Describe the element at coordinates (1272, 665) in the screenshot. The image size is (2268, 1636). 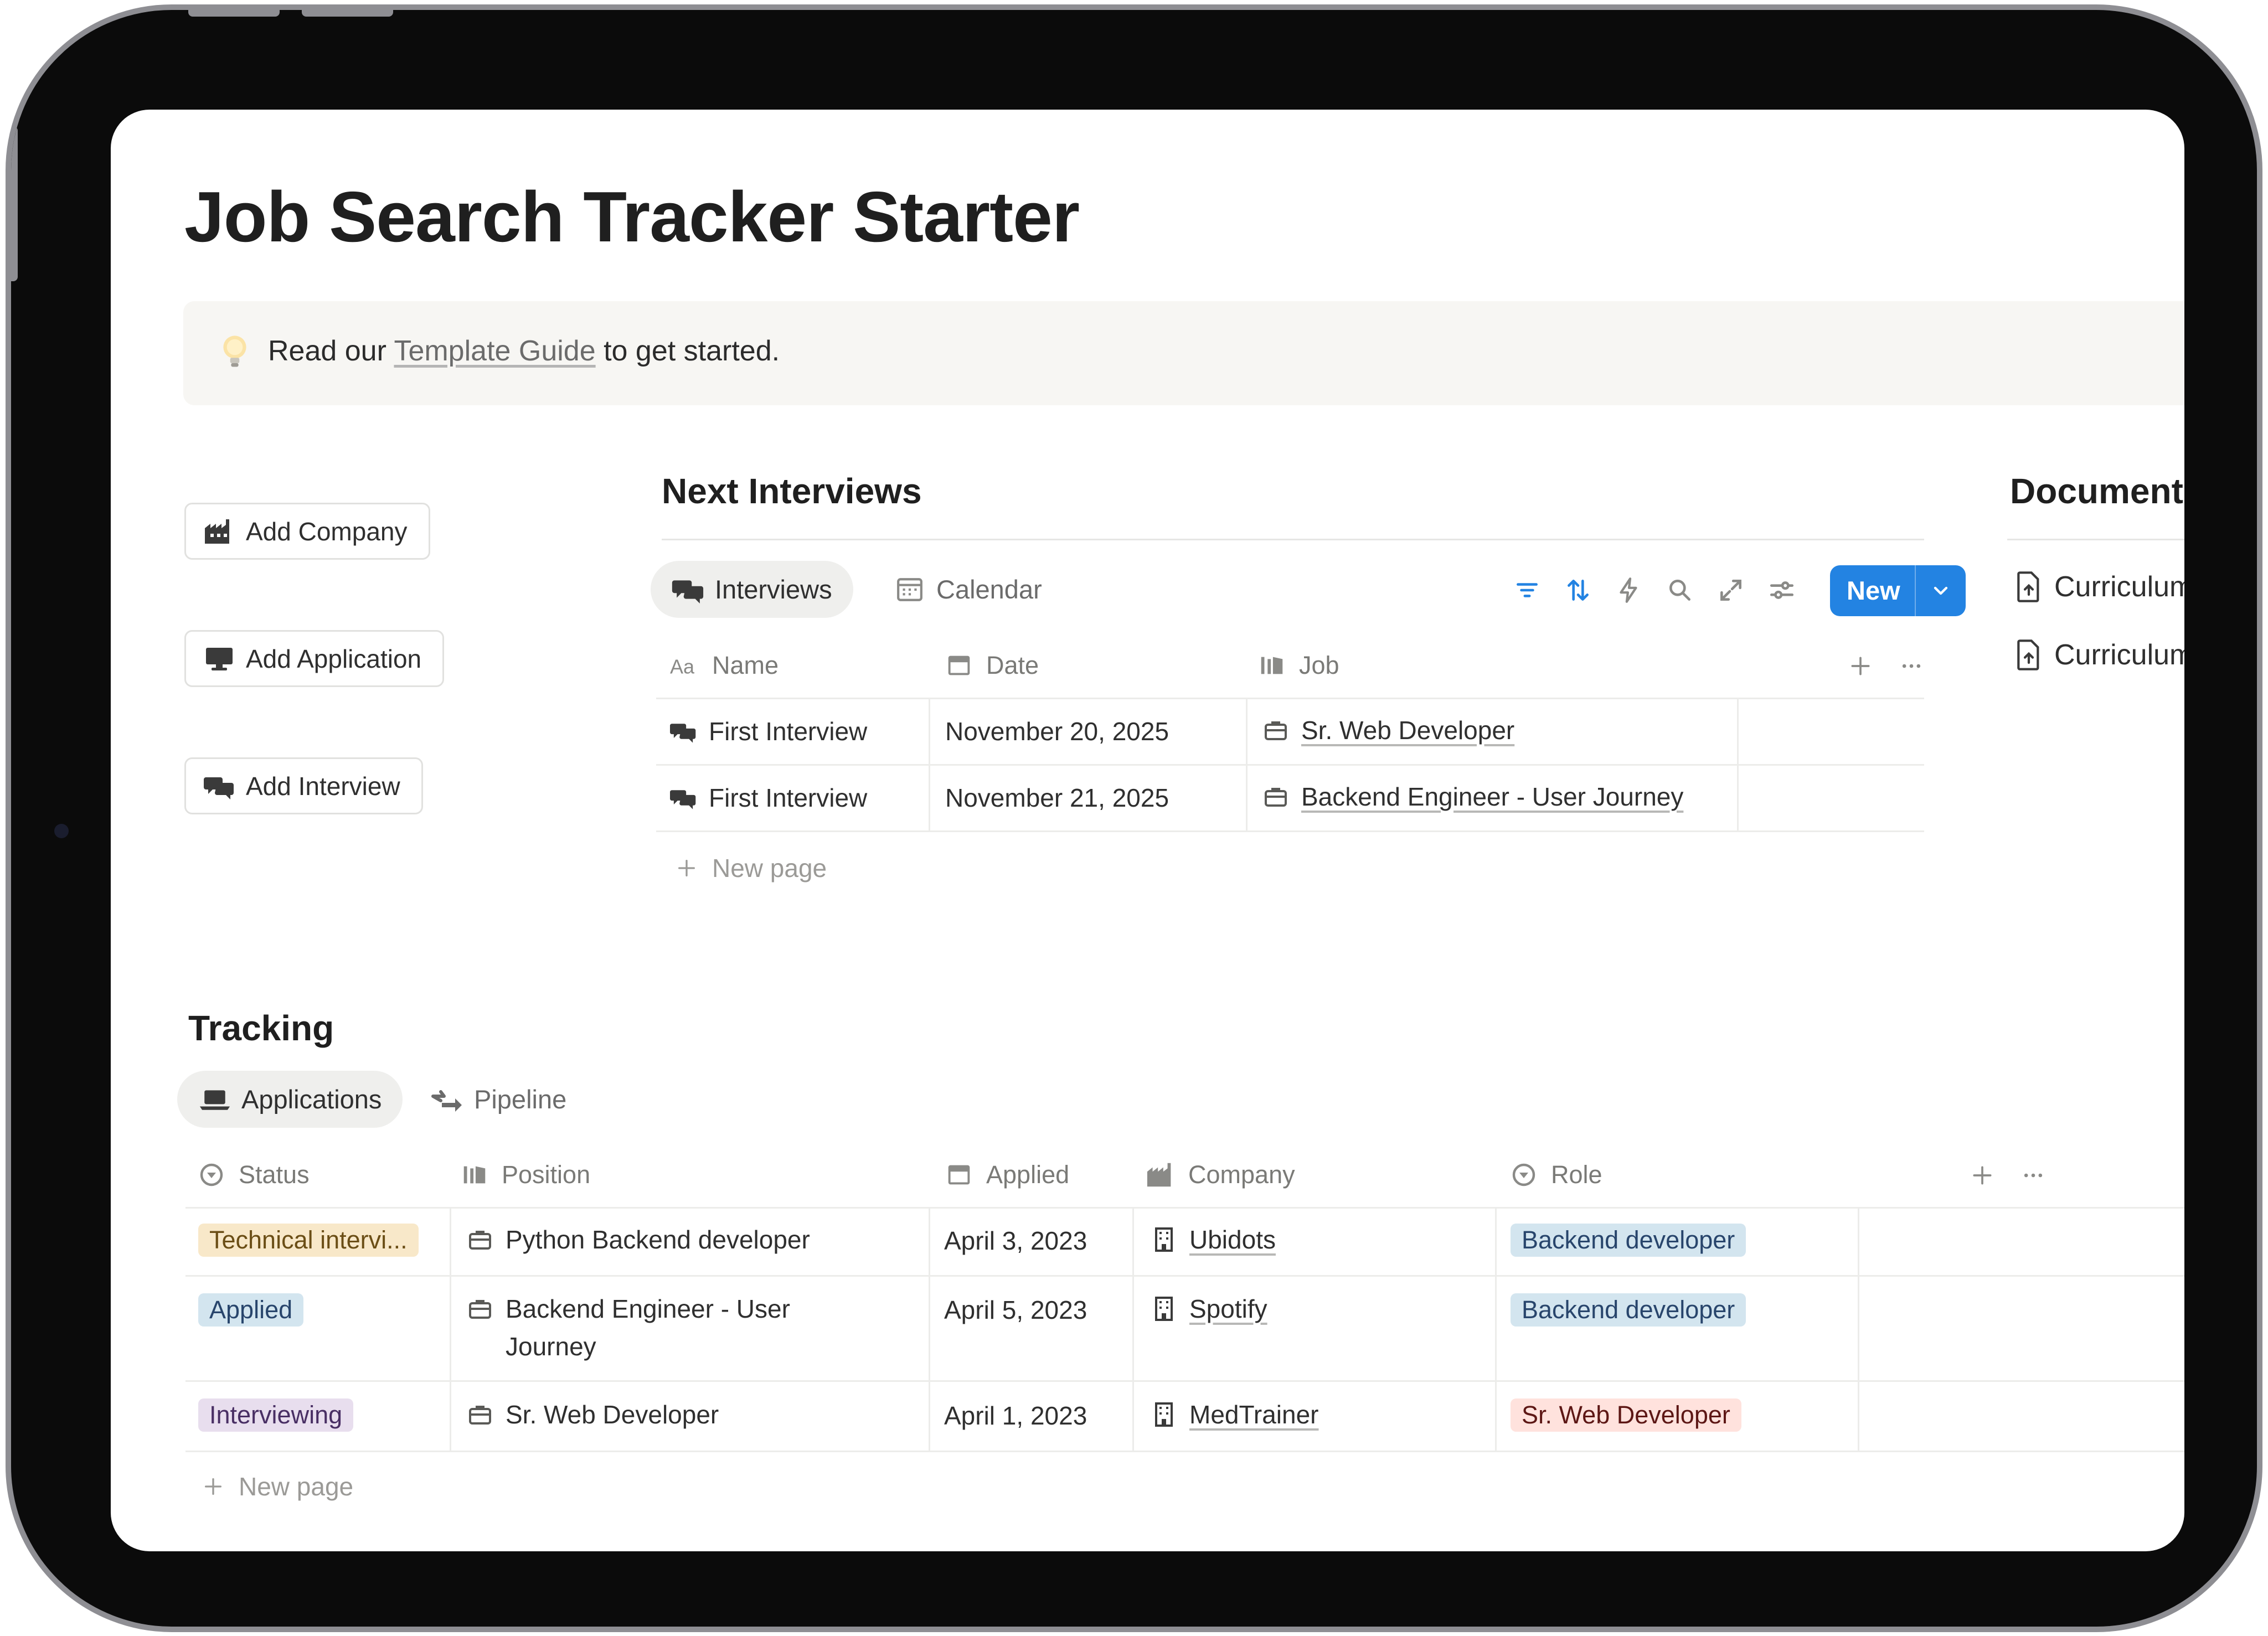
I see `relation-icon` at that location.